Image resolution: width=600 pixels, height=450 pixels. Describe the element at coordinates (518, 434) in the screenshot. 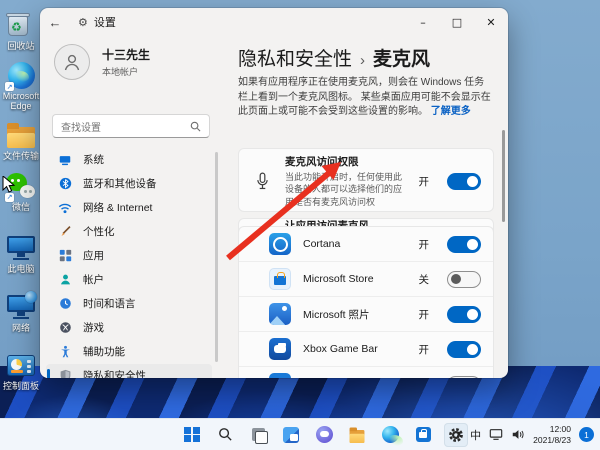

I see `volume-icon` at that location.